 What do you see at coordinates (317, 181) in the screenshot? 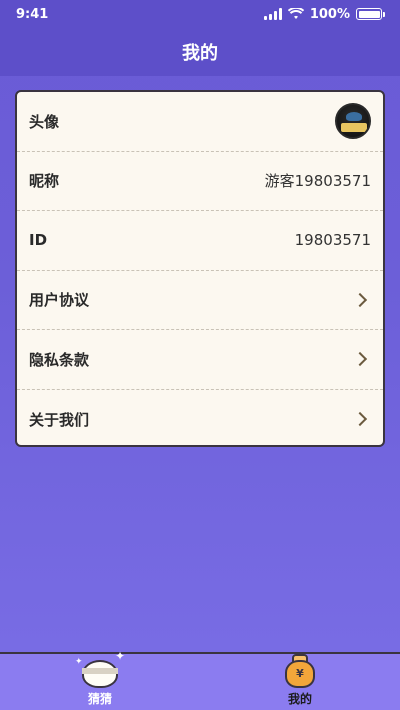
I see `nickname-value: 游客19803571` at bounding box center [317, 181].